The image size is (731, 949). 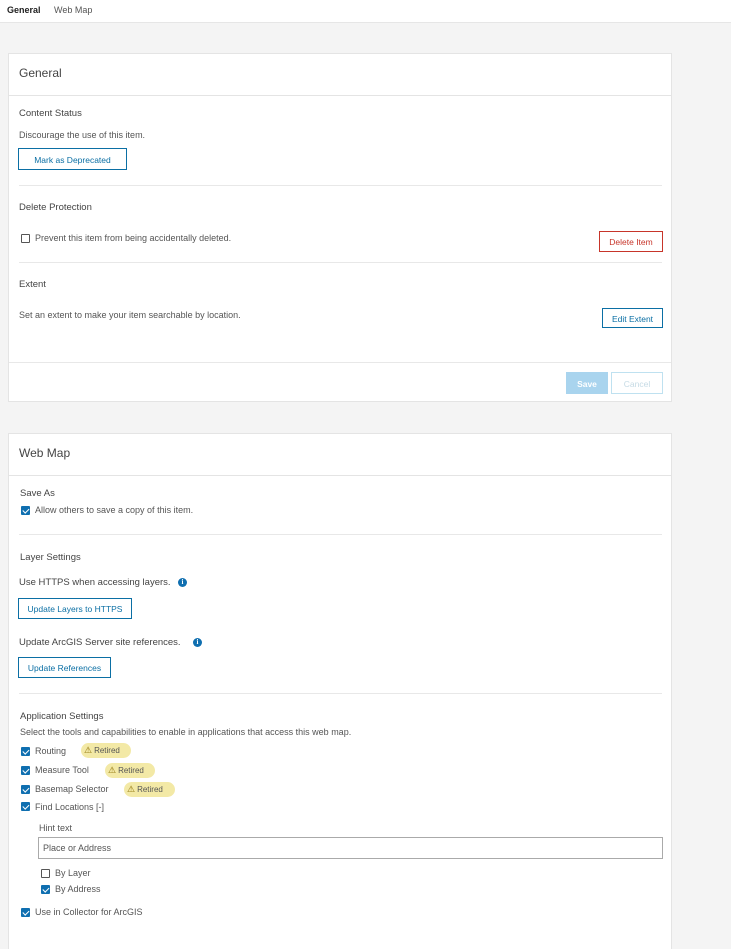 I want to click on general-card-header: General, so click(x=340, y=75).